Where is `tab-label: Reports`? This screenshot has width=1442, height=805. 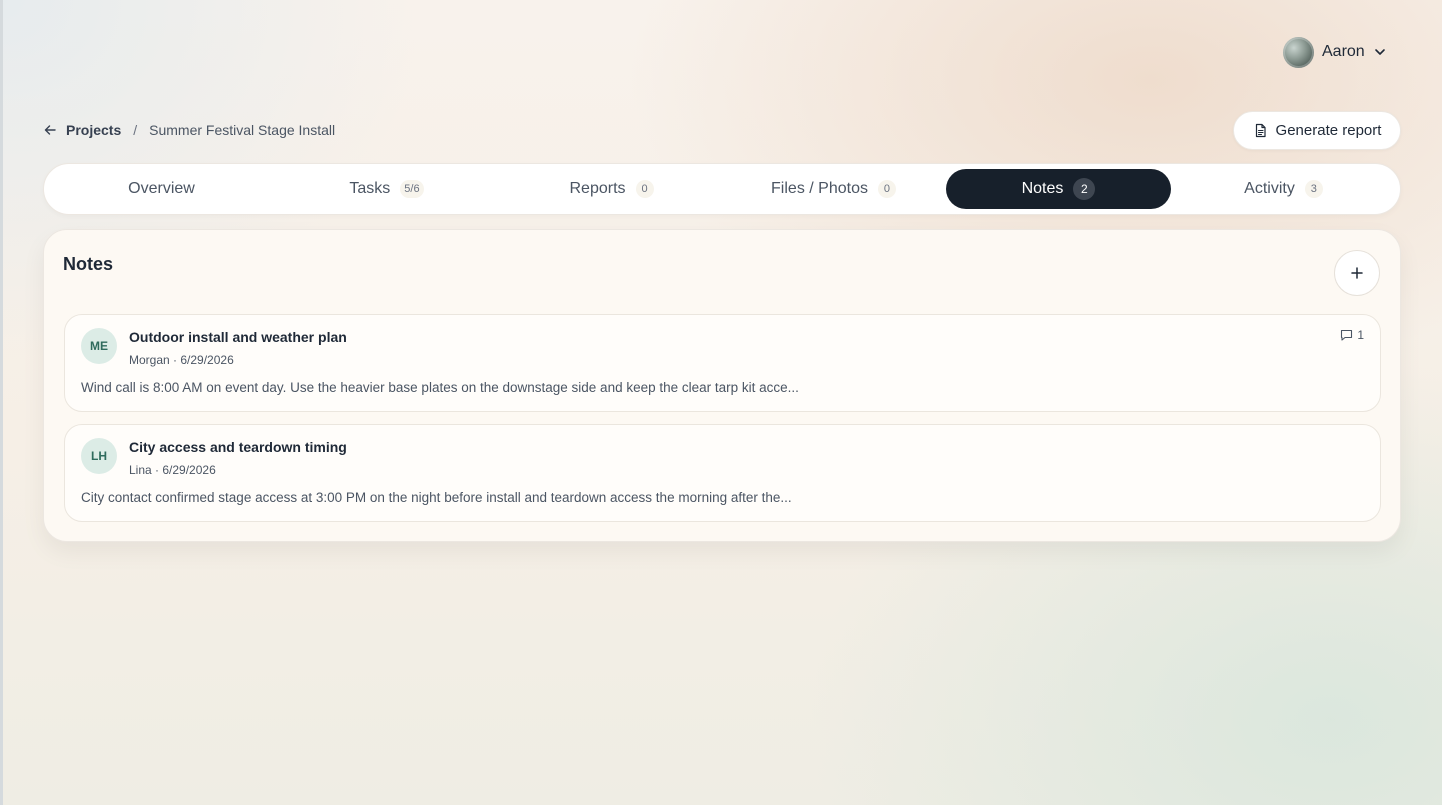 tab-label: Reports is located at coordinates (597, 188).